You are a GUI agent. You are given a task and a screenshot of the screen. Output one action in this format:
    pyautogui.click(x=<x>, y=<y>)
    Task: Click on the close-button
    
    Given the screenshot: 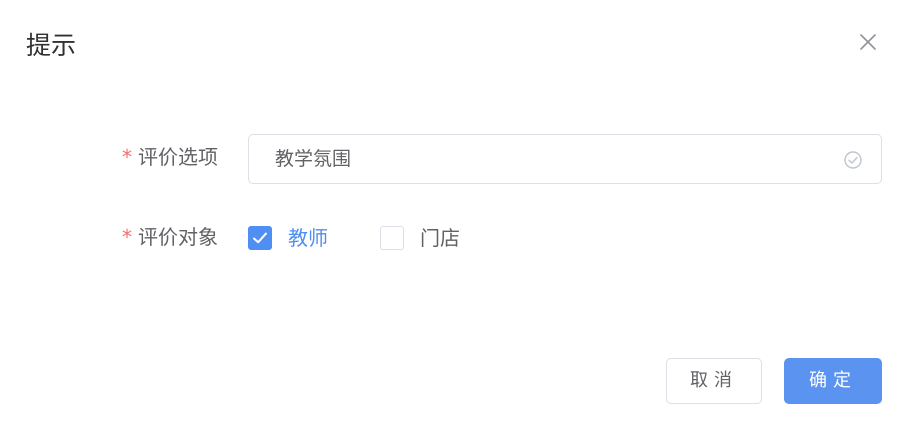 What is the action you would take?
    pyautogui.click(x=868, y=42)
    